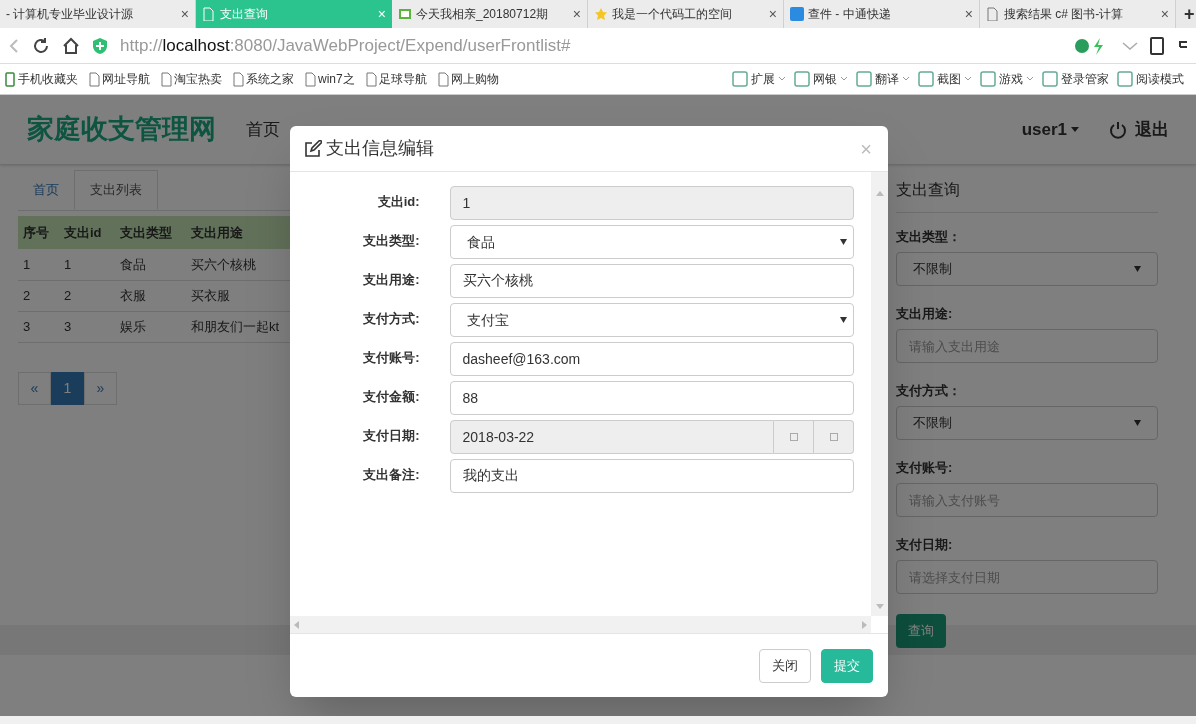  Describe the element at coordinates (70, 14) in the screenshot. I see `tab-label: - 计算机专业毕业设计源` at that location.